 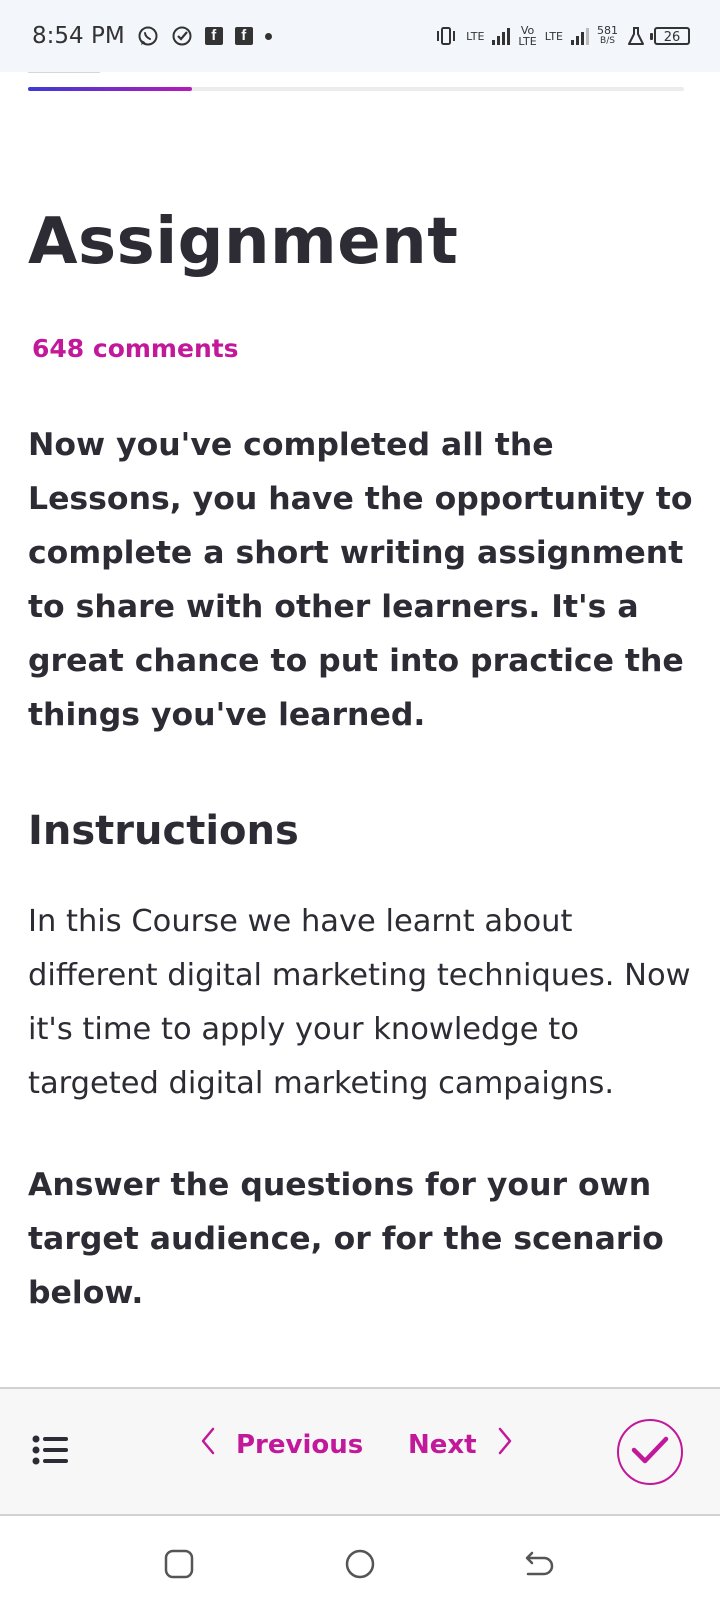 I want to click on back-icon, so click(x=539, y=1566).